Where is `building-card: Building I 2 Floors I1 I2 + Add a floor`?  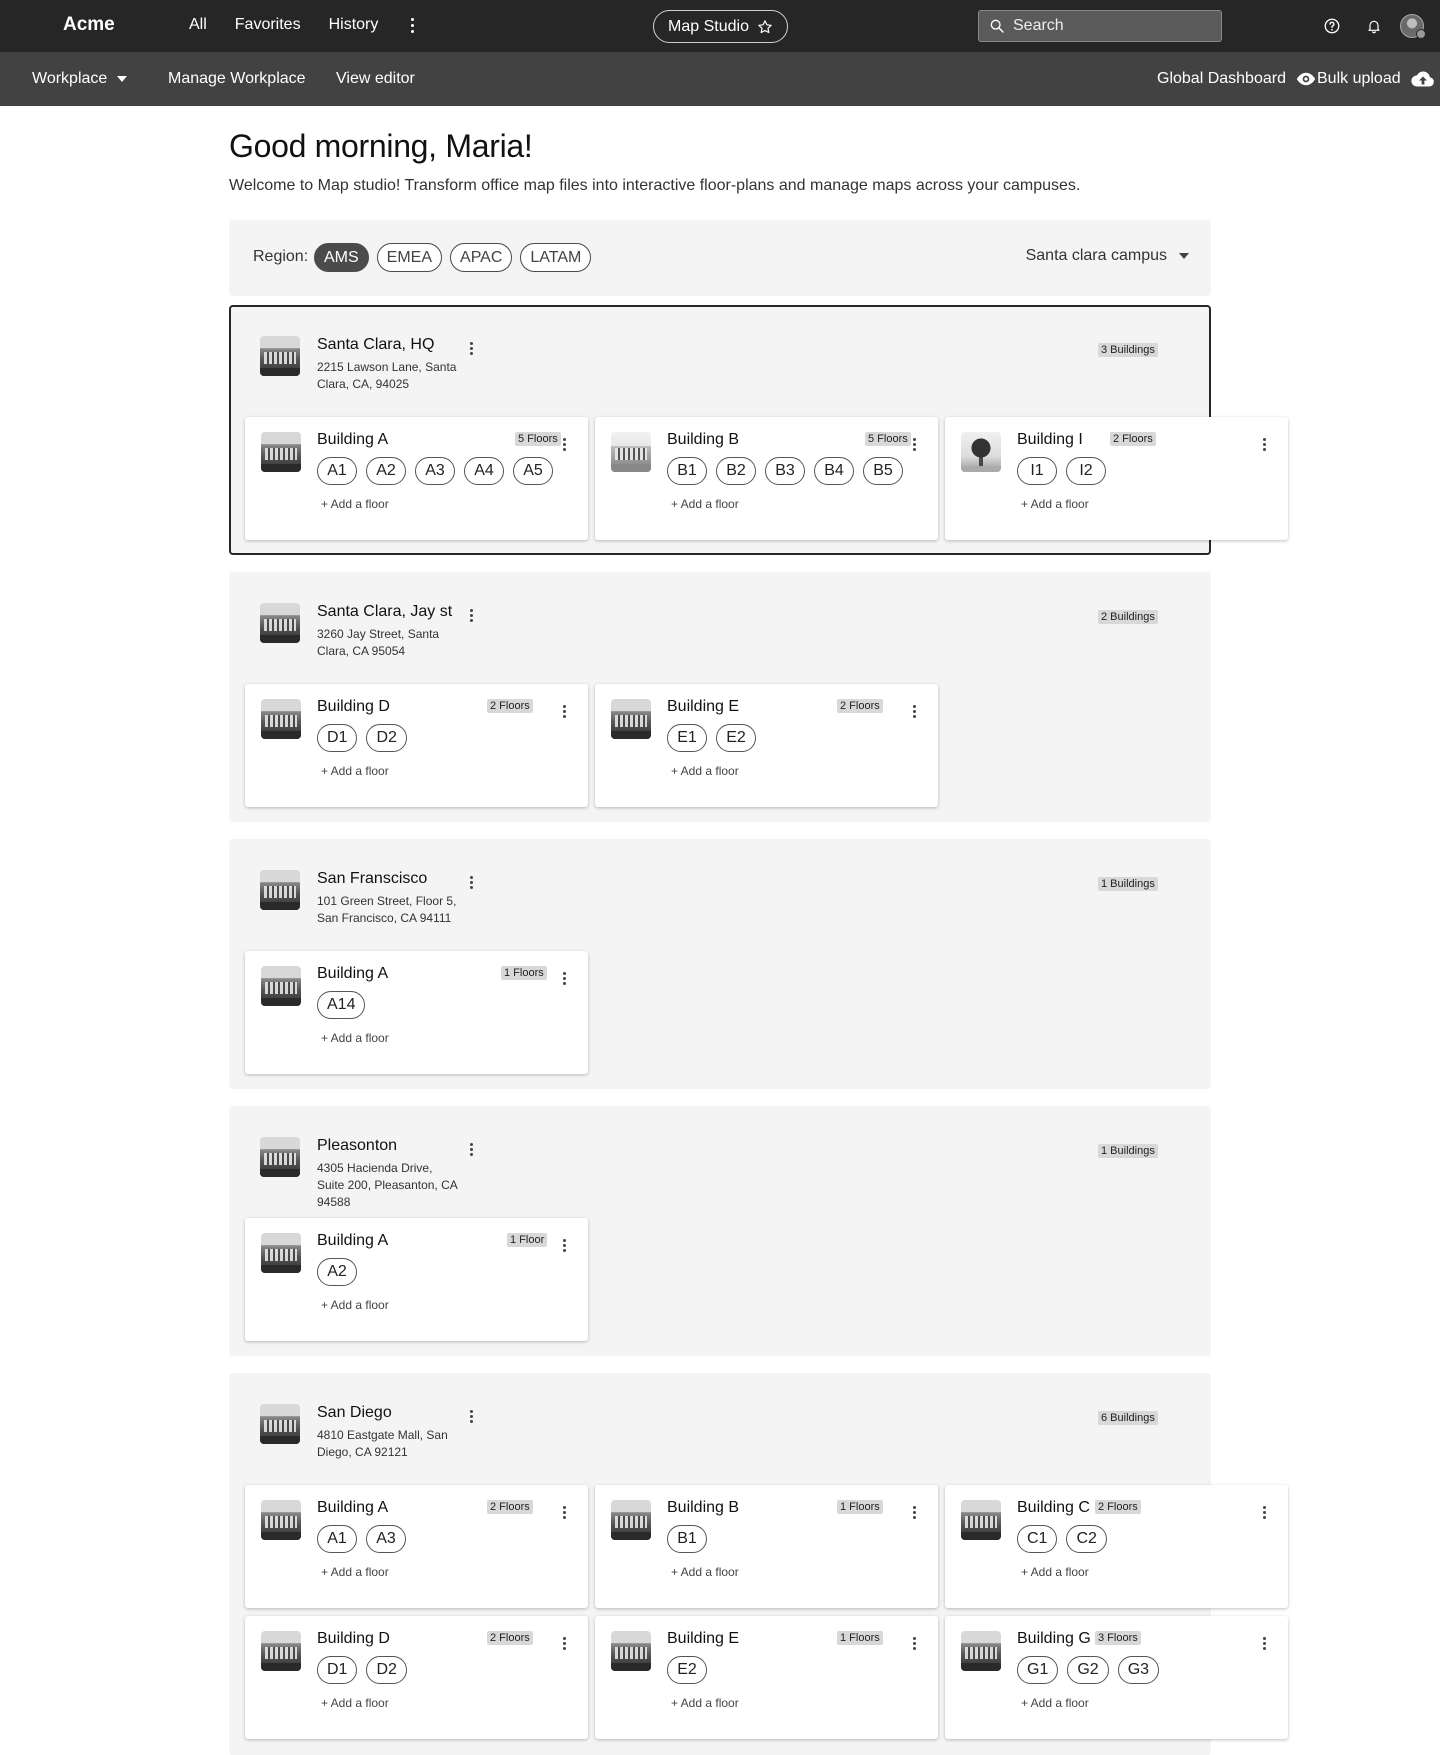
building-card: Building I 2 Floors I1 I2 + Add a floor is located at coordinates (1116, 478).